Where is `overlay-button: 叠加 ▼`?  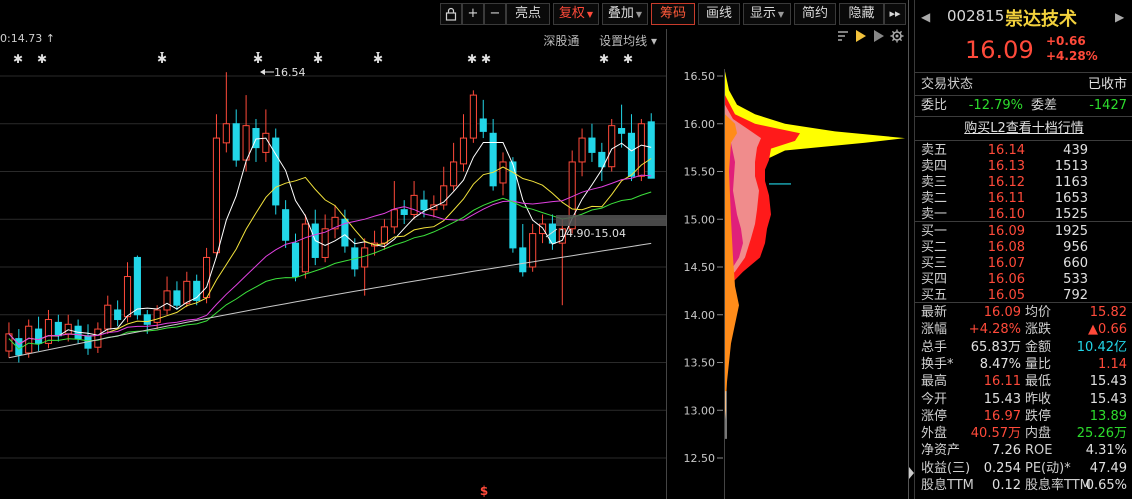
overlay-button: 叠加 ▼ is located at coordinates (625, 14).